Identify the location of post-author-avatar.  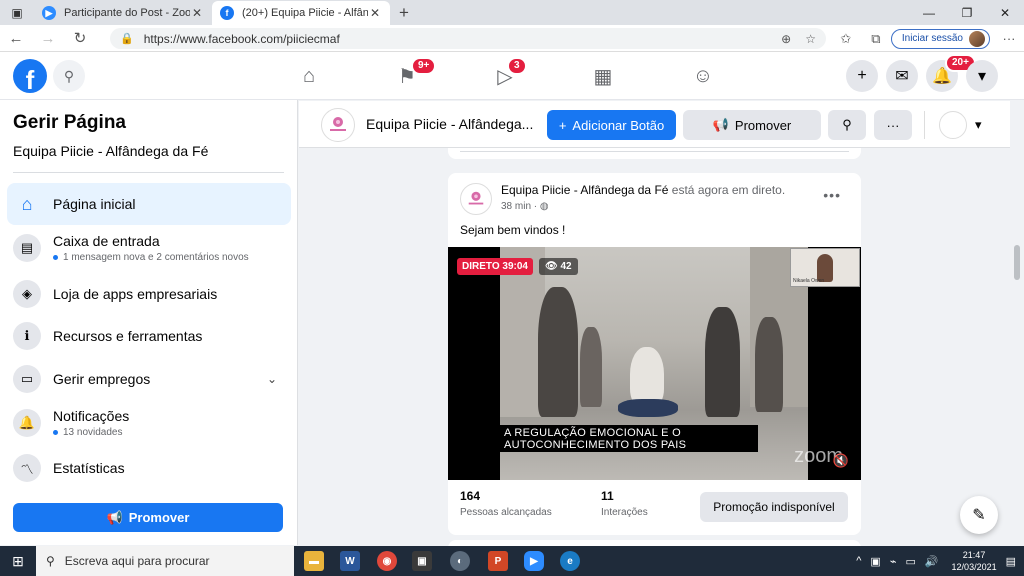
(476, 199).